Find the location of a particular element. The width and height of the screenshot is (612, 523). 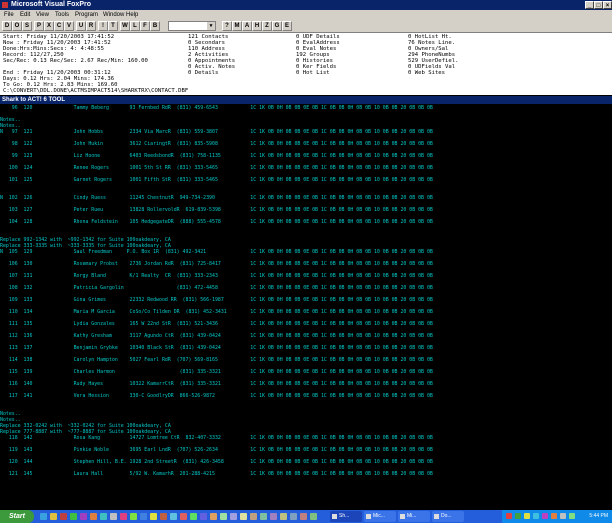

menu-program: Program is located at coordinates (86, 15).